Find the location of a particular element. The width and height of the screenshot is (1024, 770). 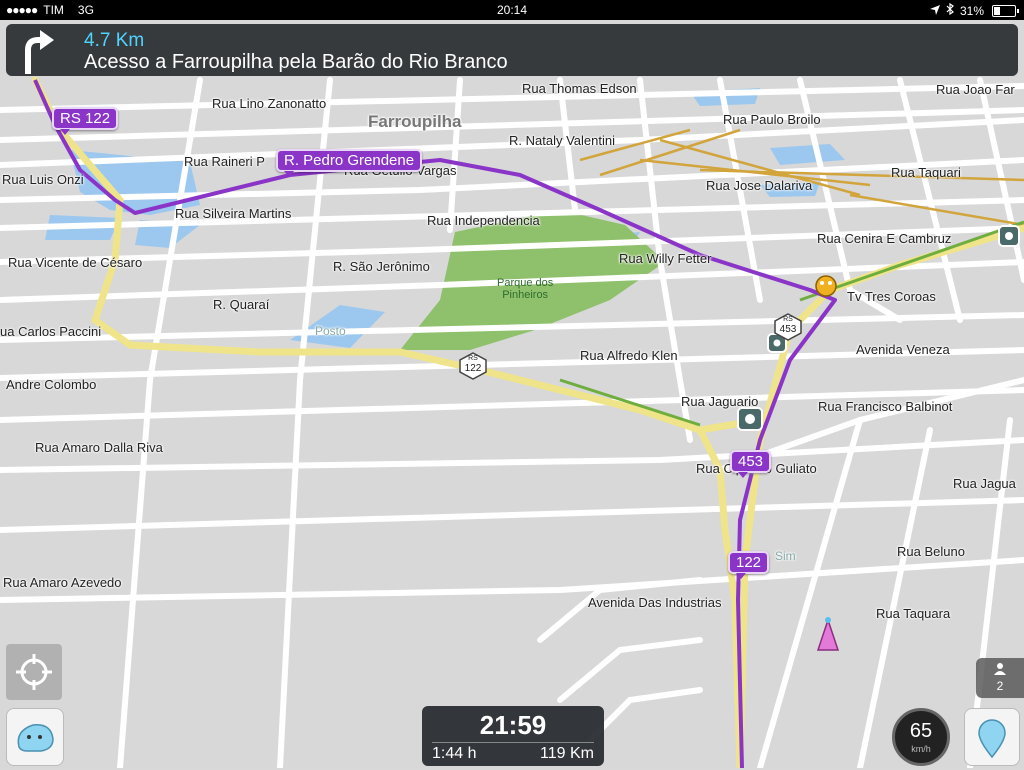

status-bar: ●●●●● TIM 3G 20:14 31% is located at coordinates (512, 10).